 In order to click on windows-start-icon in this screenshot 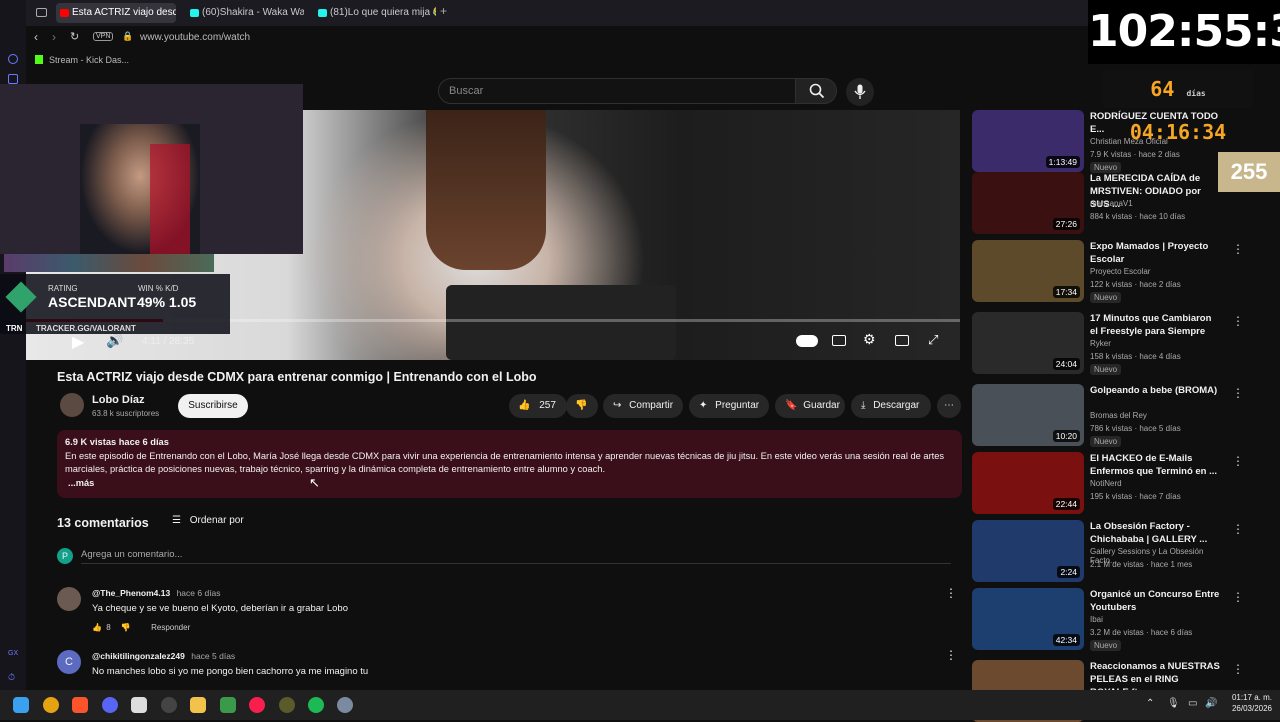, I will do `click(21, 705)`.